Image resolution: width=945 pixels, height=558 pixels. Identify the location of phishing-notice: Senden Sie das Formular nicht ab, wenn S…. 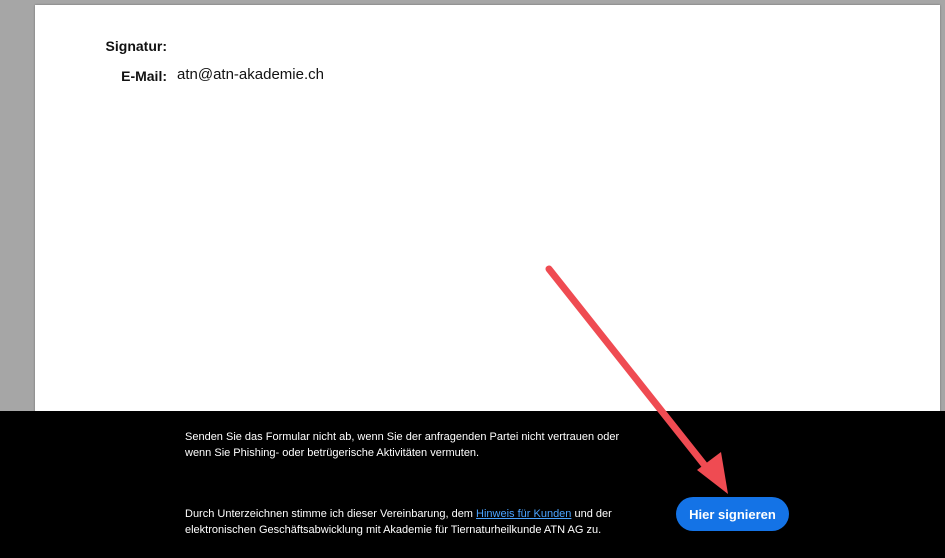
(402, 445).